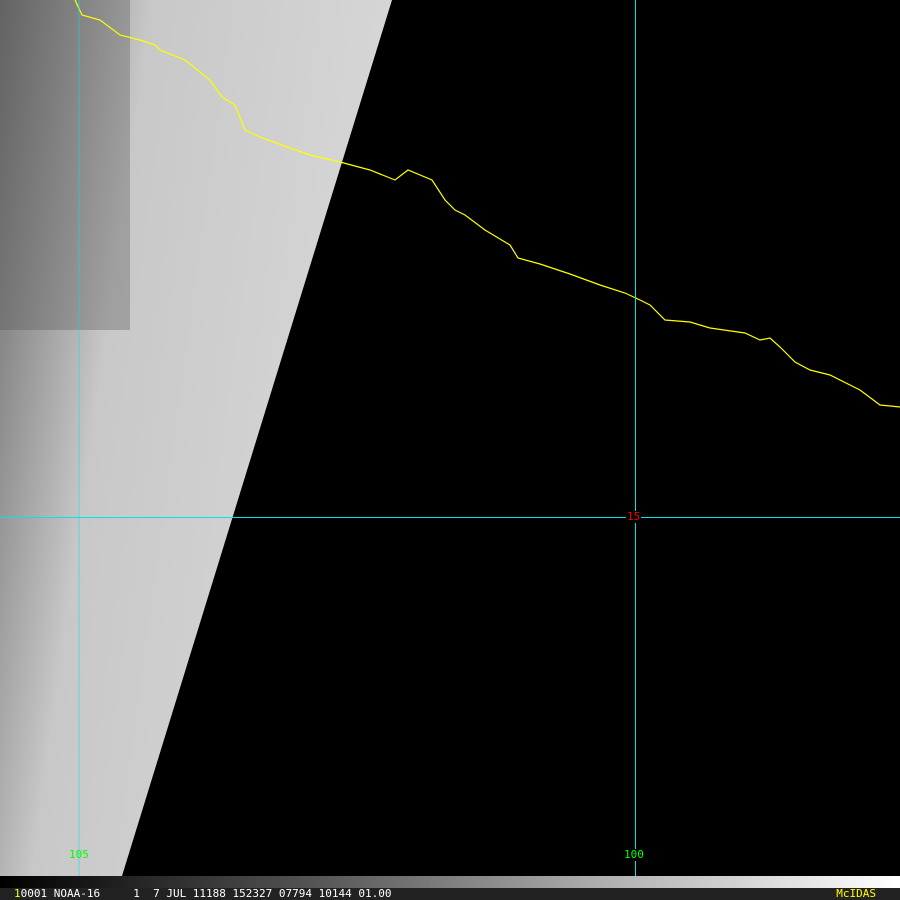 The width and height of the screenshot is (900, 900). What do you see at coordinates (17, 893) in the screenshot?
I see `frame-number: 1` at bounding box center [17, 893].